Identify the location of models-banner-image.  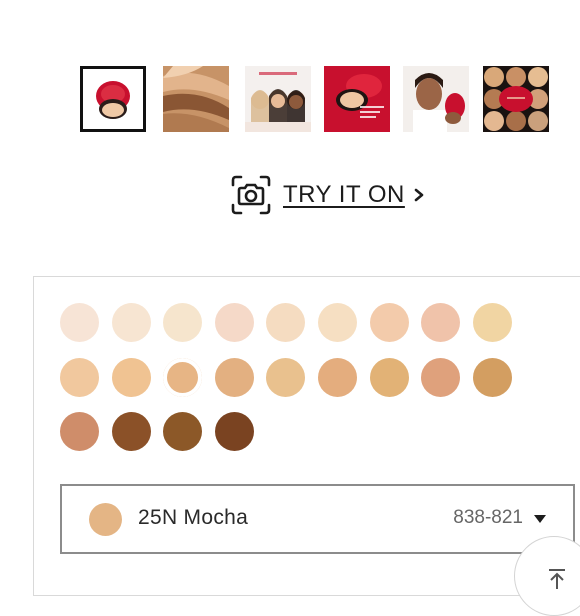
(278, 99).